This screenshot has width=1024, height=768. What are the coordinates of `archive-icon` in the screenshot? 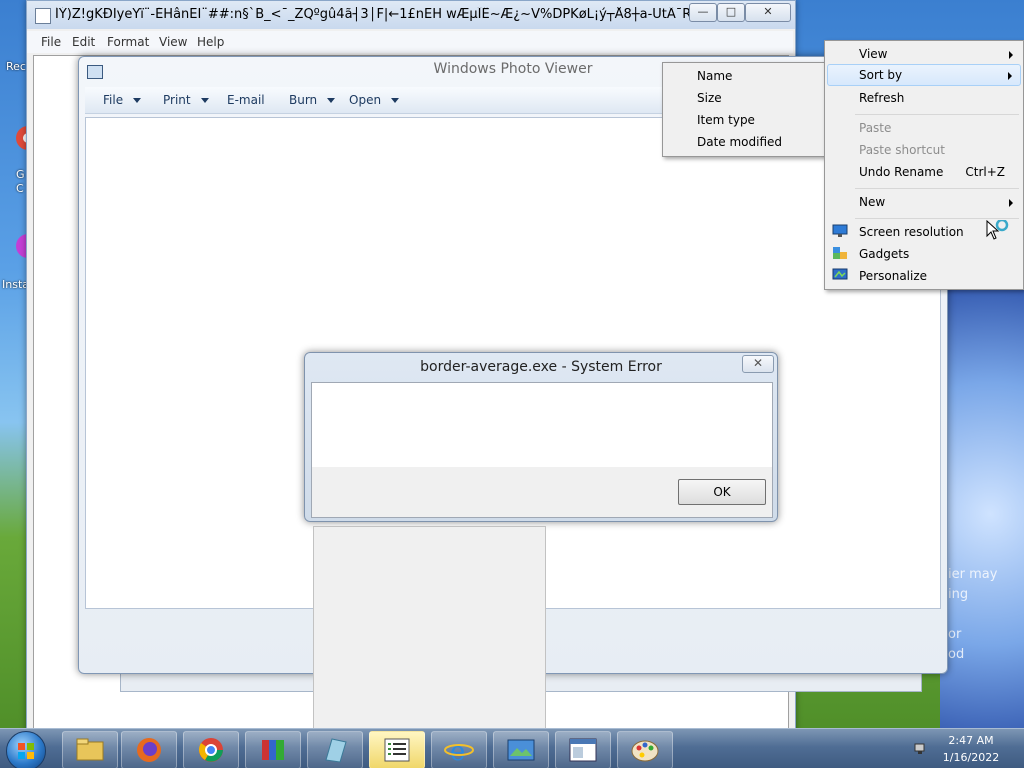 It's located at (273, 750).